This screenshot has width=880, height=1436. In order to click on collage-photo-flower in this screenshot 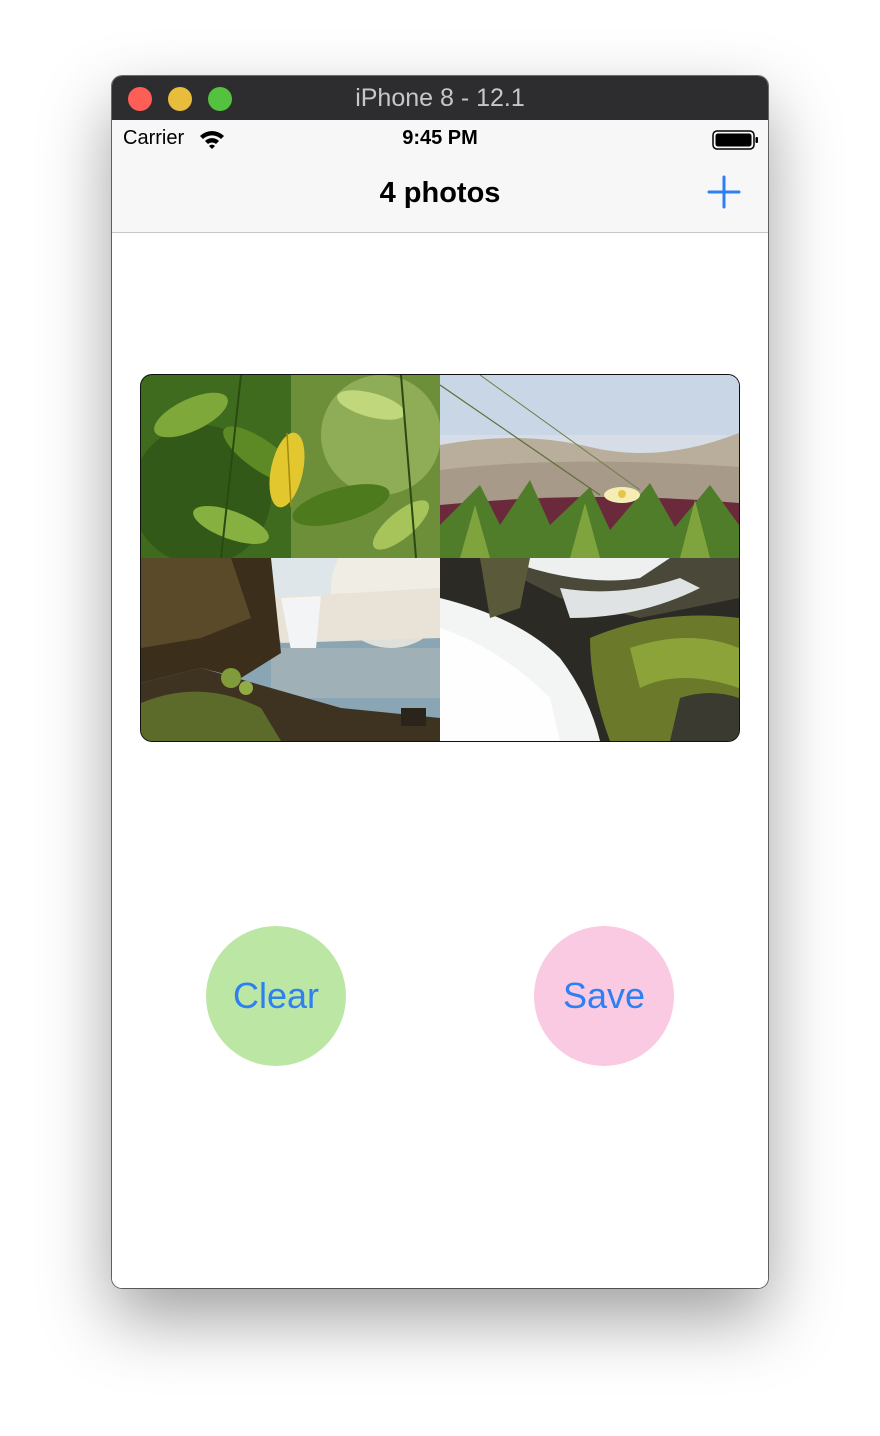, I will do `click(589, 466)`.